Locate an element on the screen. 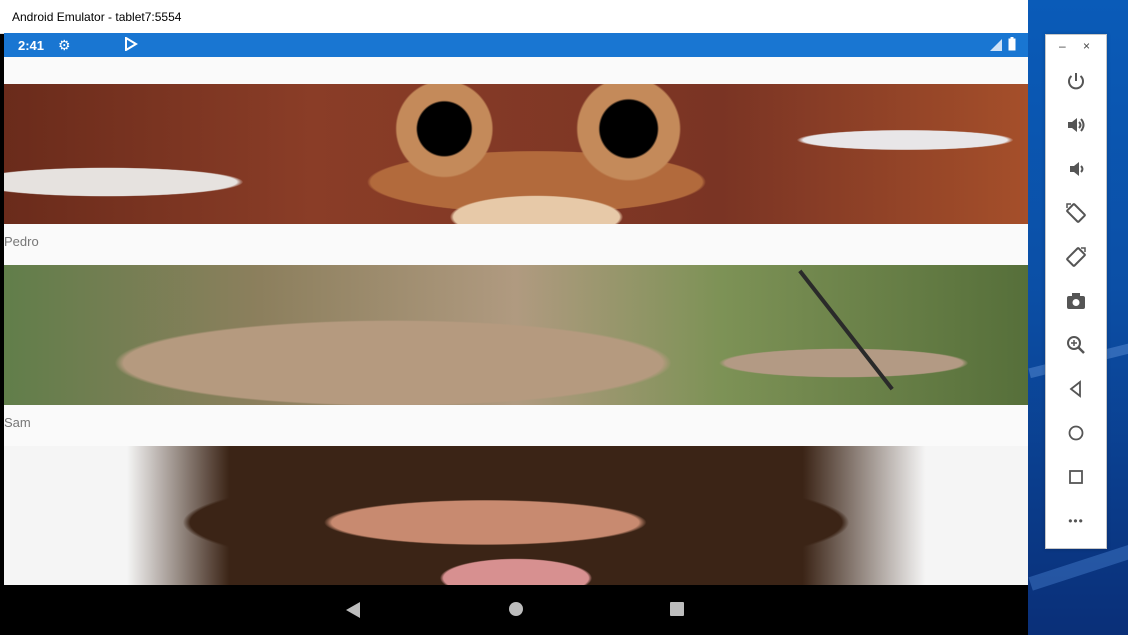 This screenshot has height=635, width=1128. power-icon is located at coordinates (1076, 81).